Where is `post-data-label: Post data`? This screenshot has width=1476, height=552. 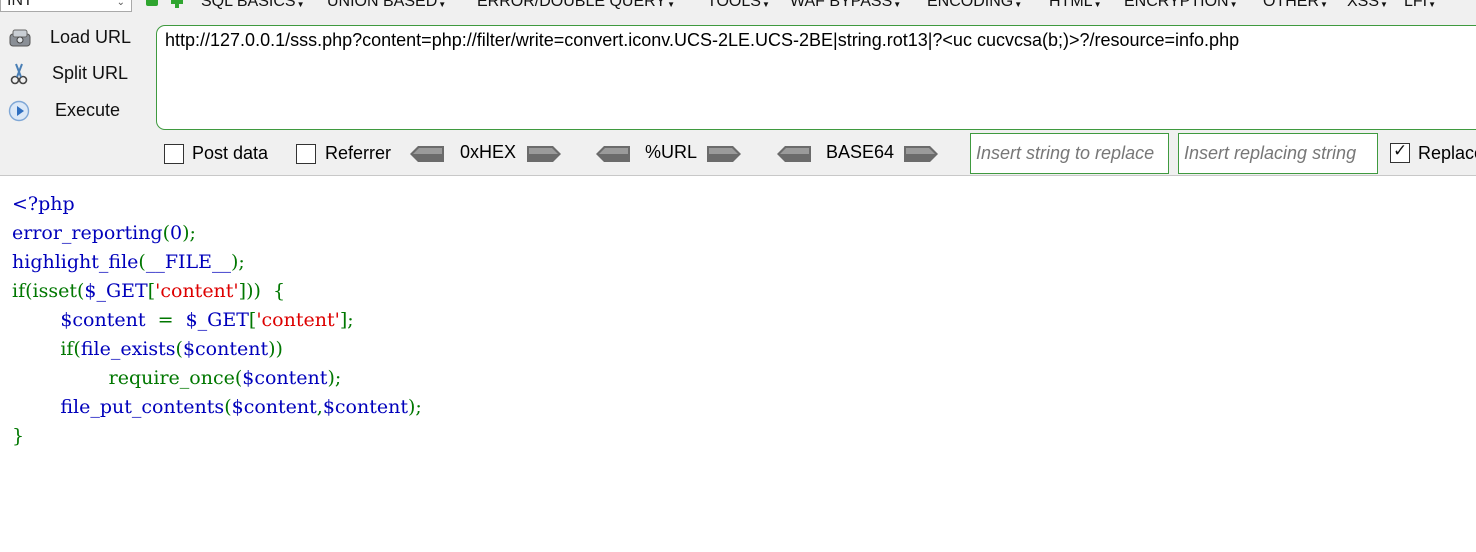
post-data-label: Post data is located at coordinates (230, 153).